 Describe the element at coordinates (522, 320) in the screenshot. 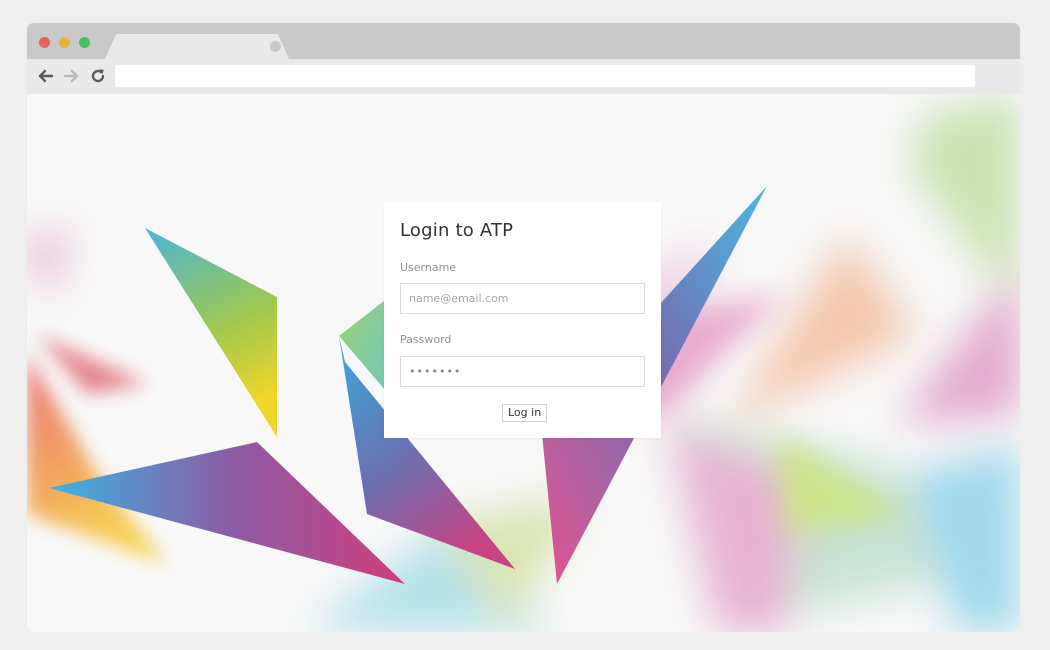

I see `login-card: Login to ATP Username Password Log in` at that location.